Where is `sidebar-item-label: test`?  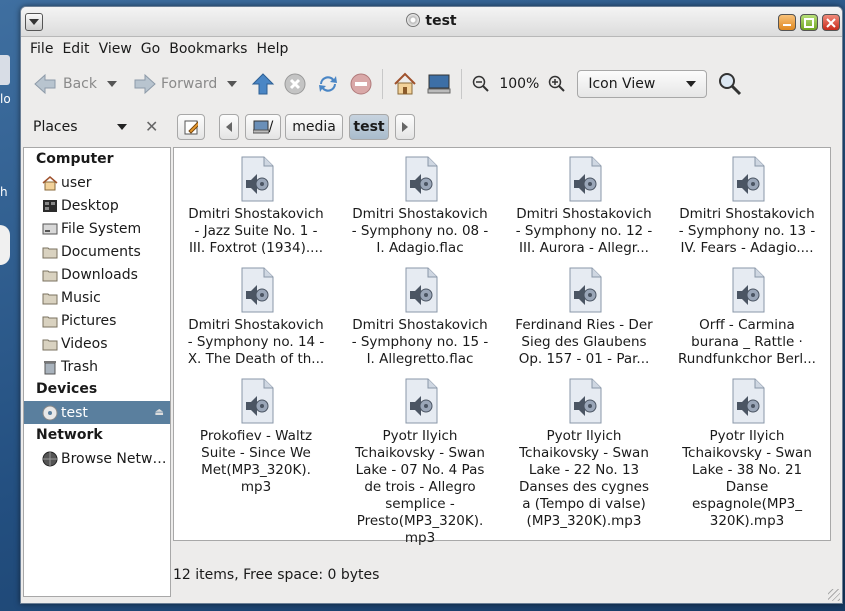 sidebar-item-label: test is located at coordinates (74, 412).